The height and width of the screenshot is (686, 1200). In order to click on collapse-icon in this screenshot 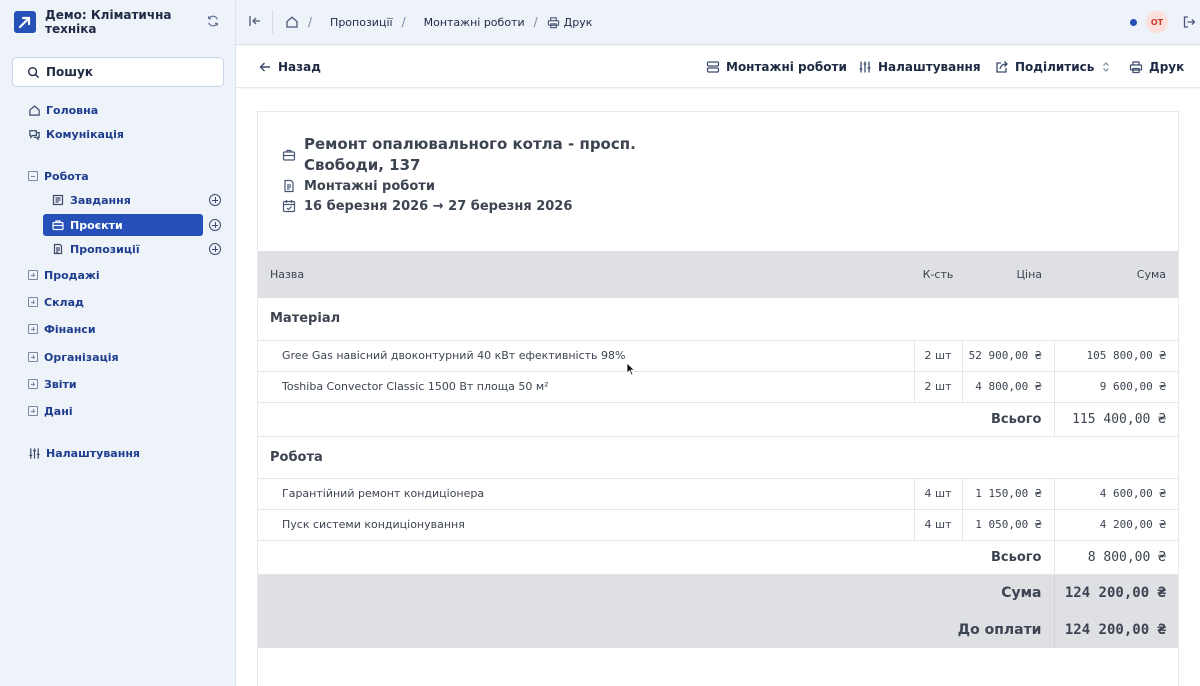, I will do `click(33, 176)`.